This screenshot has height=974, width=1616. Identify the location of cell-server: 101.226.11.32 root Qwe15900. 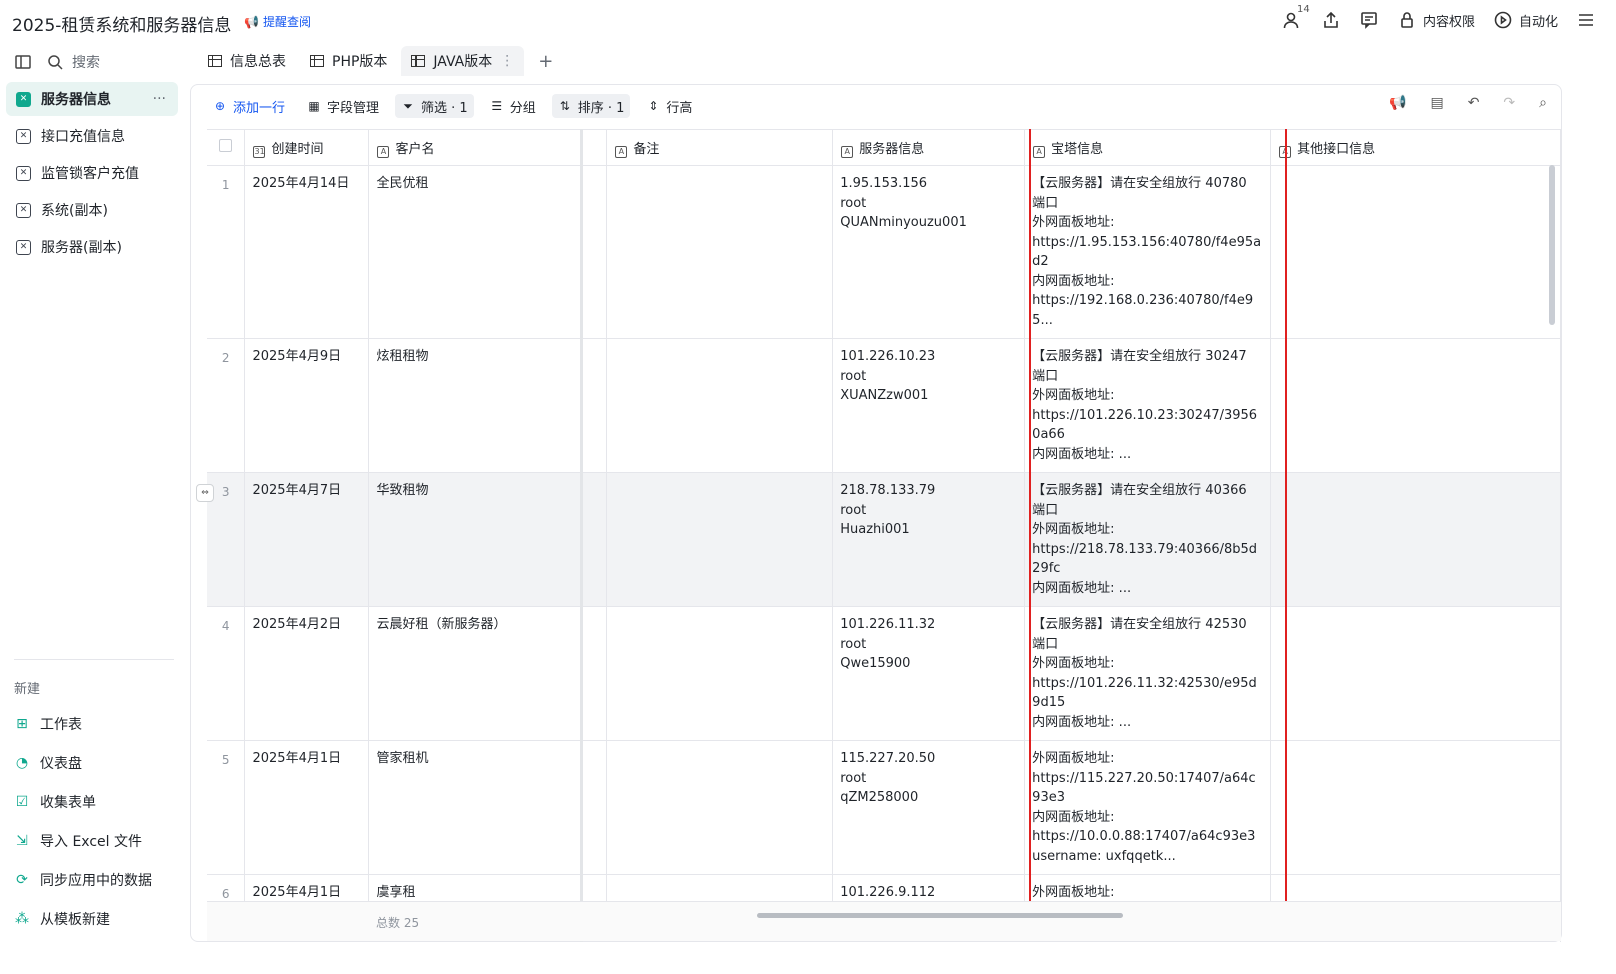
(929, 673).